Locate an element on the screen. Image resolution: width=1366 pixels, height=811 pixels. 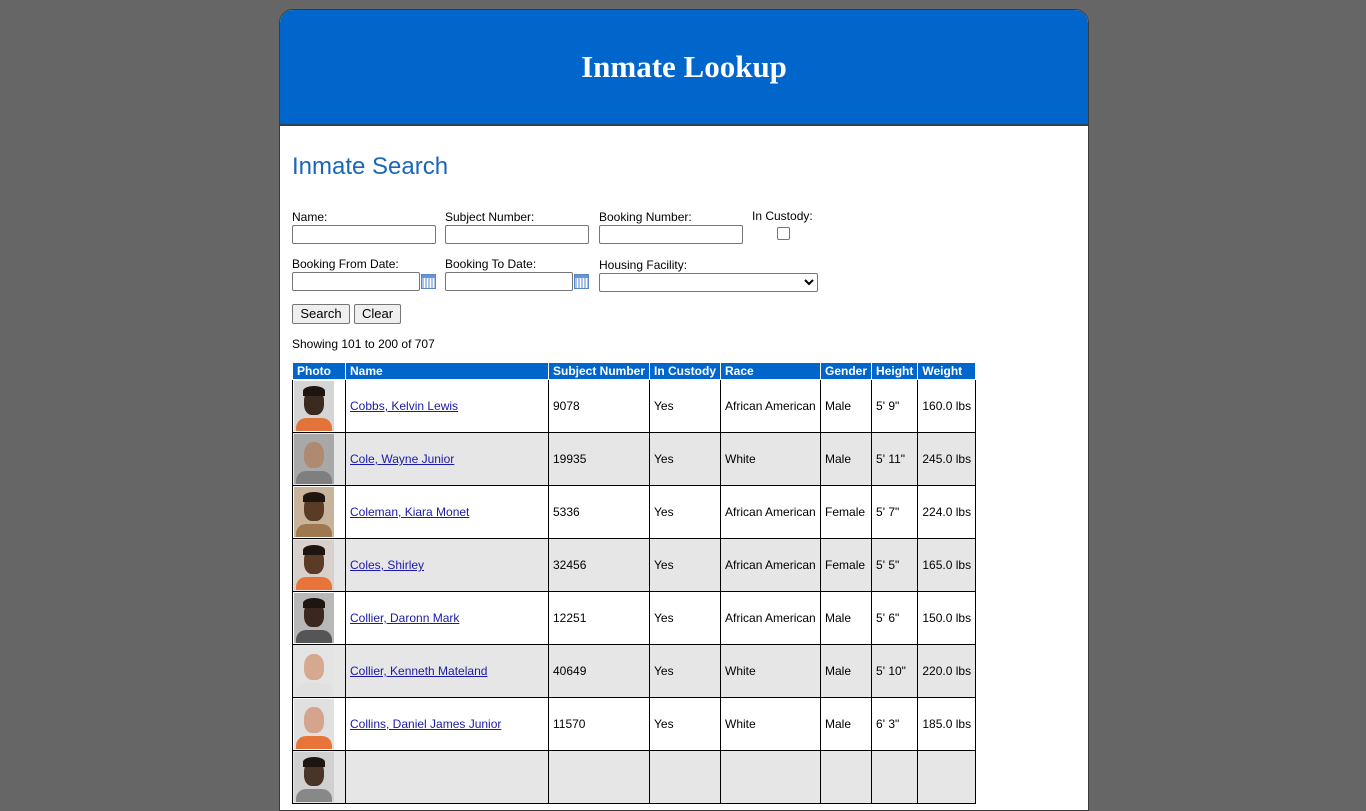
subject-number-label: Subject Number: is located at coordinates (490, 217).